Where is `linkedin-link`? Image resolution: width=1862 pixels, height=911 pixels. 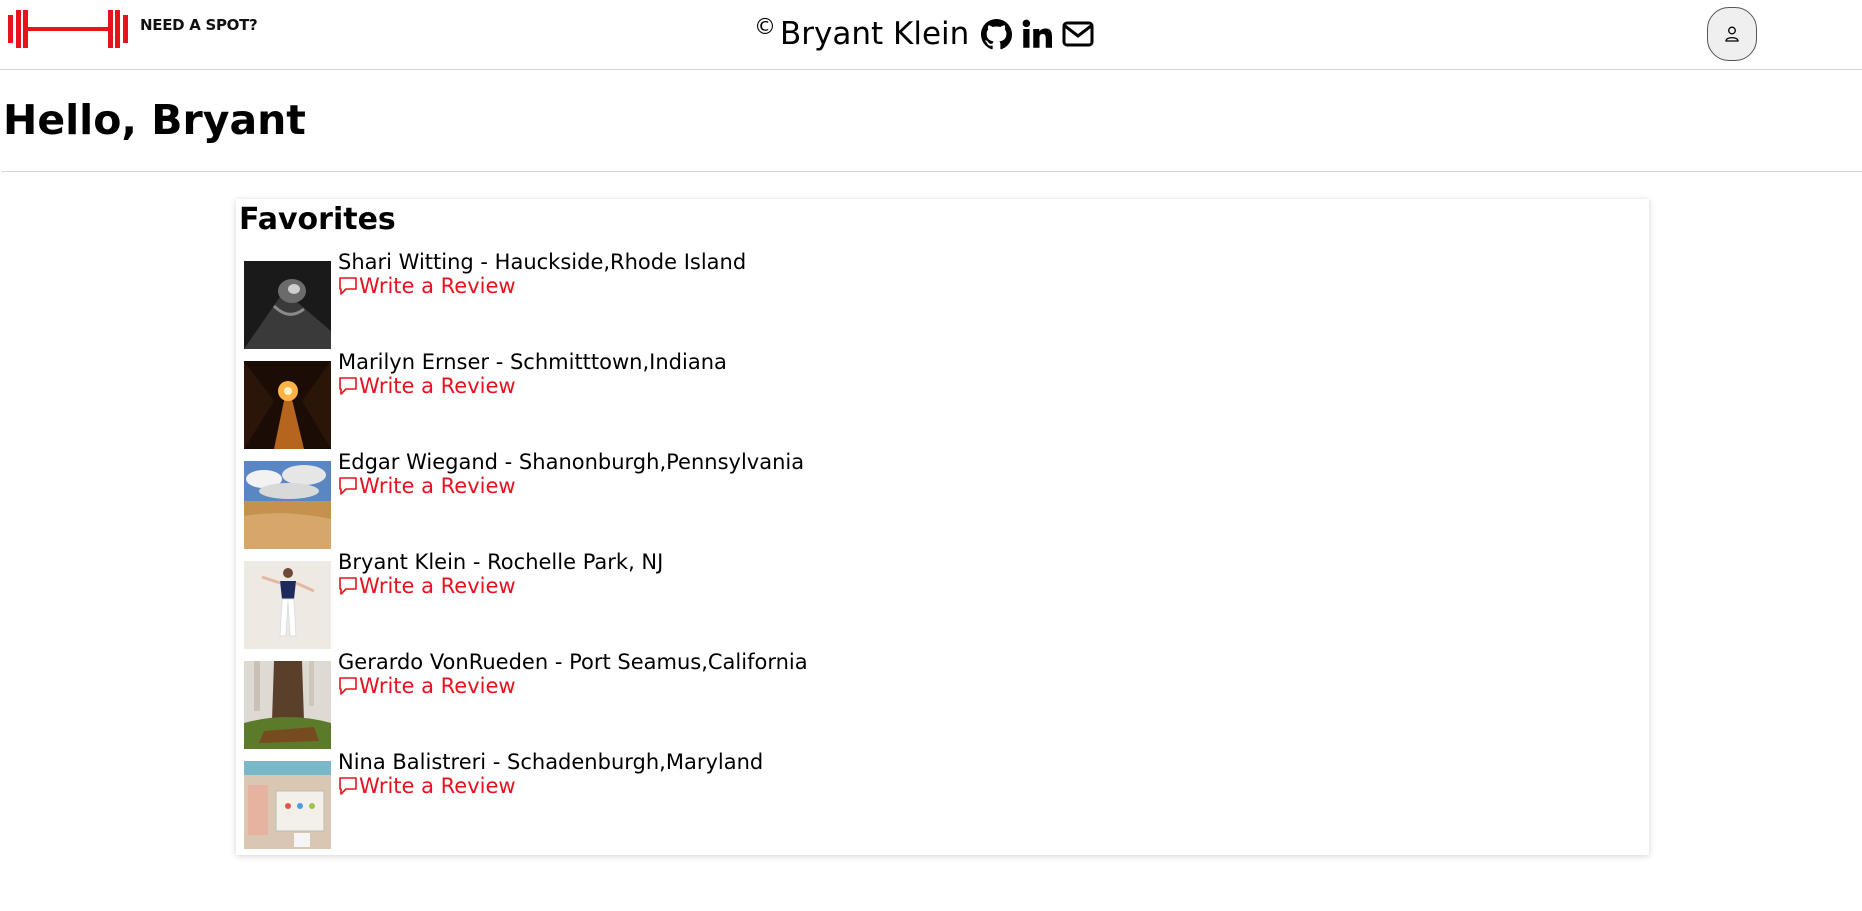 linkedin-link is located at coordinates (1037, 34).